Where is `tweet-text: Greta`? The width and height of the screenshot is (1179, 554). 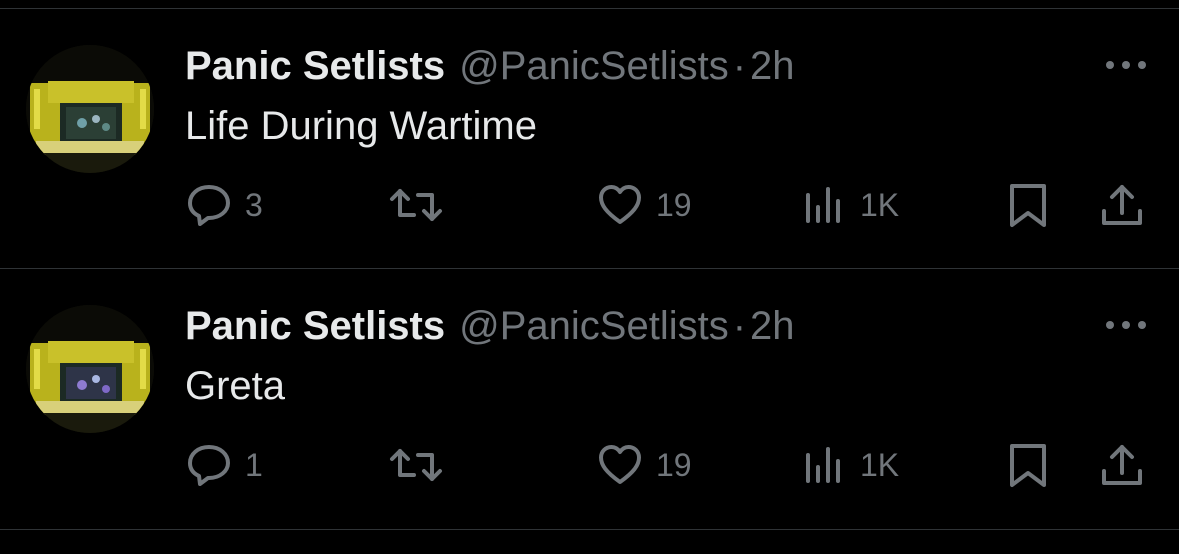 tweet-text: Greta is located at coordinates (235, 386).